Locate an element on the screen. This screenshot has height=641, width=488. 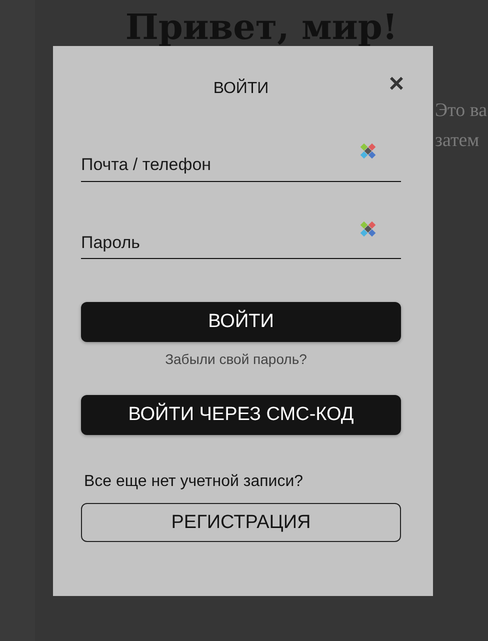
body-text: затем is located at coordinates (457, 141).